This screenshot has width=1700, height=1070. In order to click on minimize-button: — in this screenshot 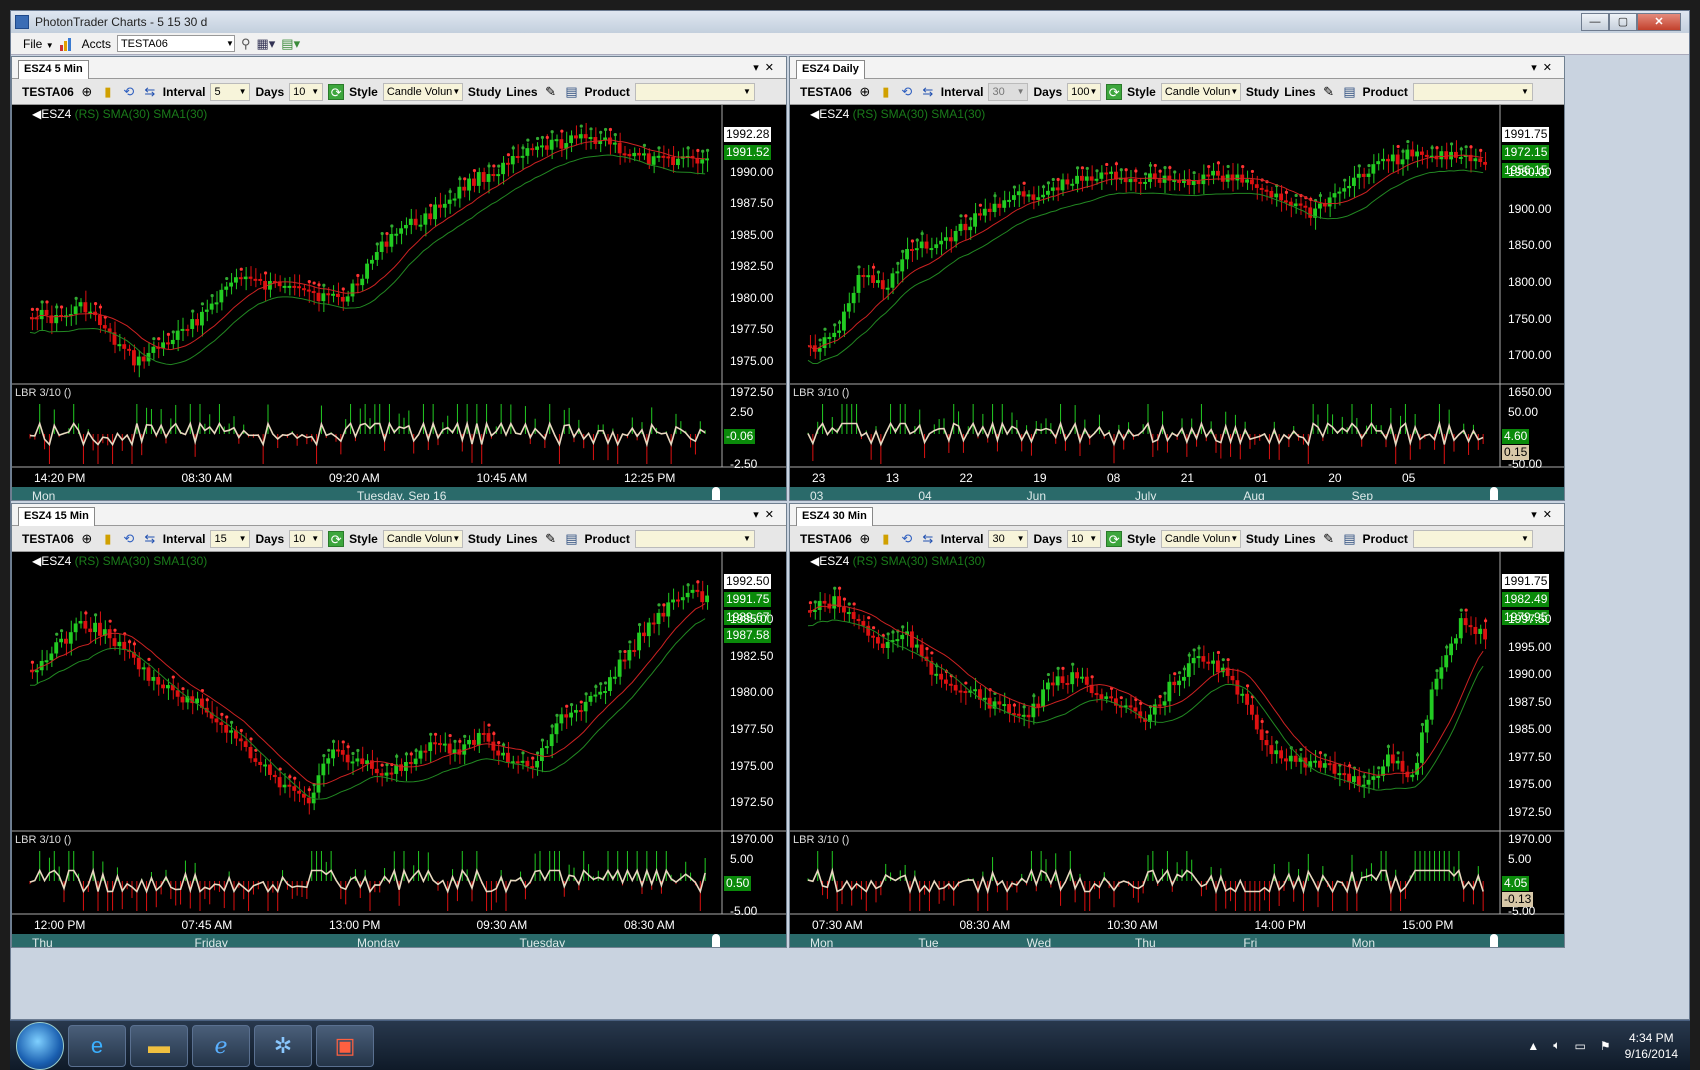, I will do `click(1595, 22)`.